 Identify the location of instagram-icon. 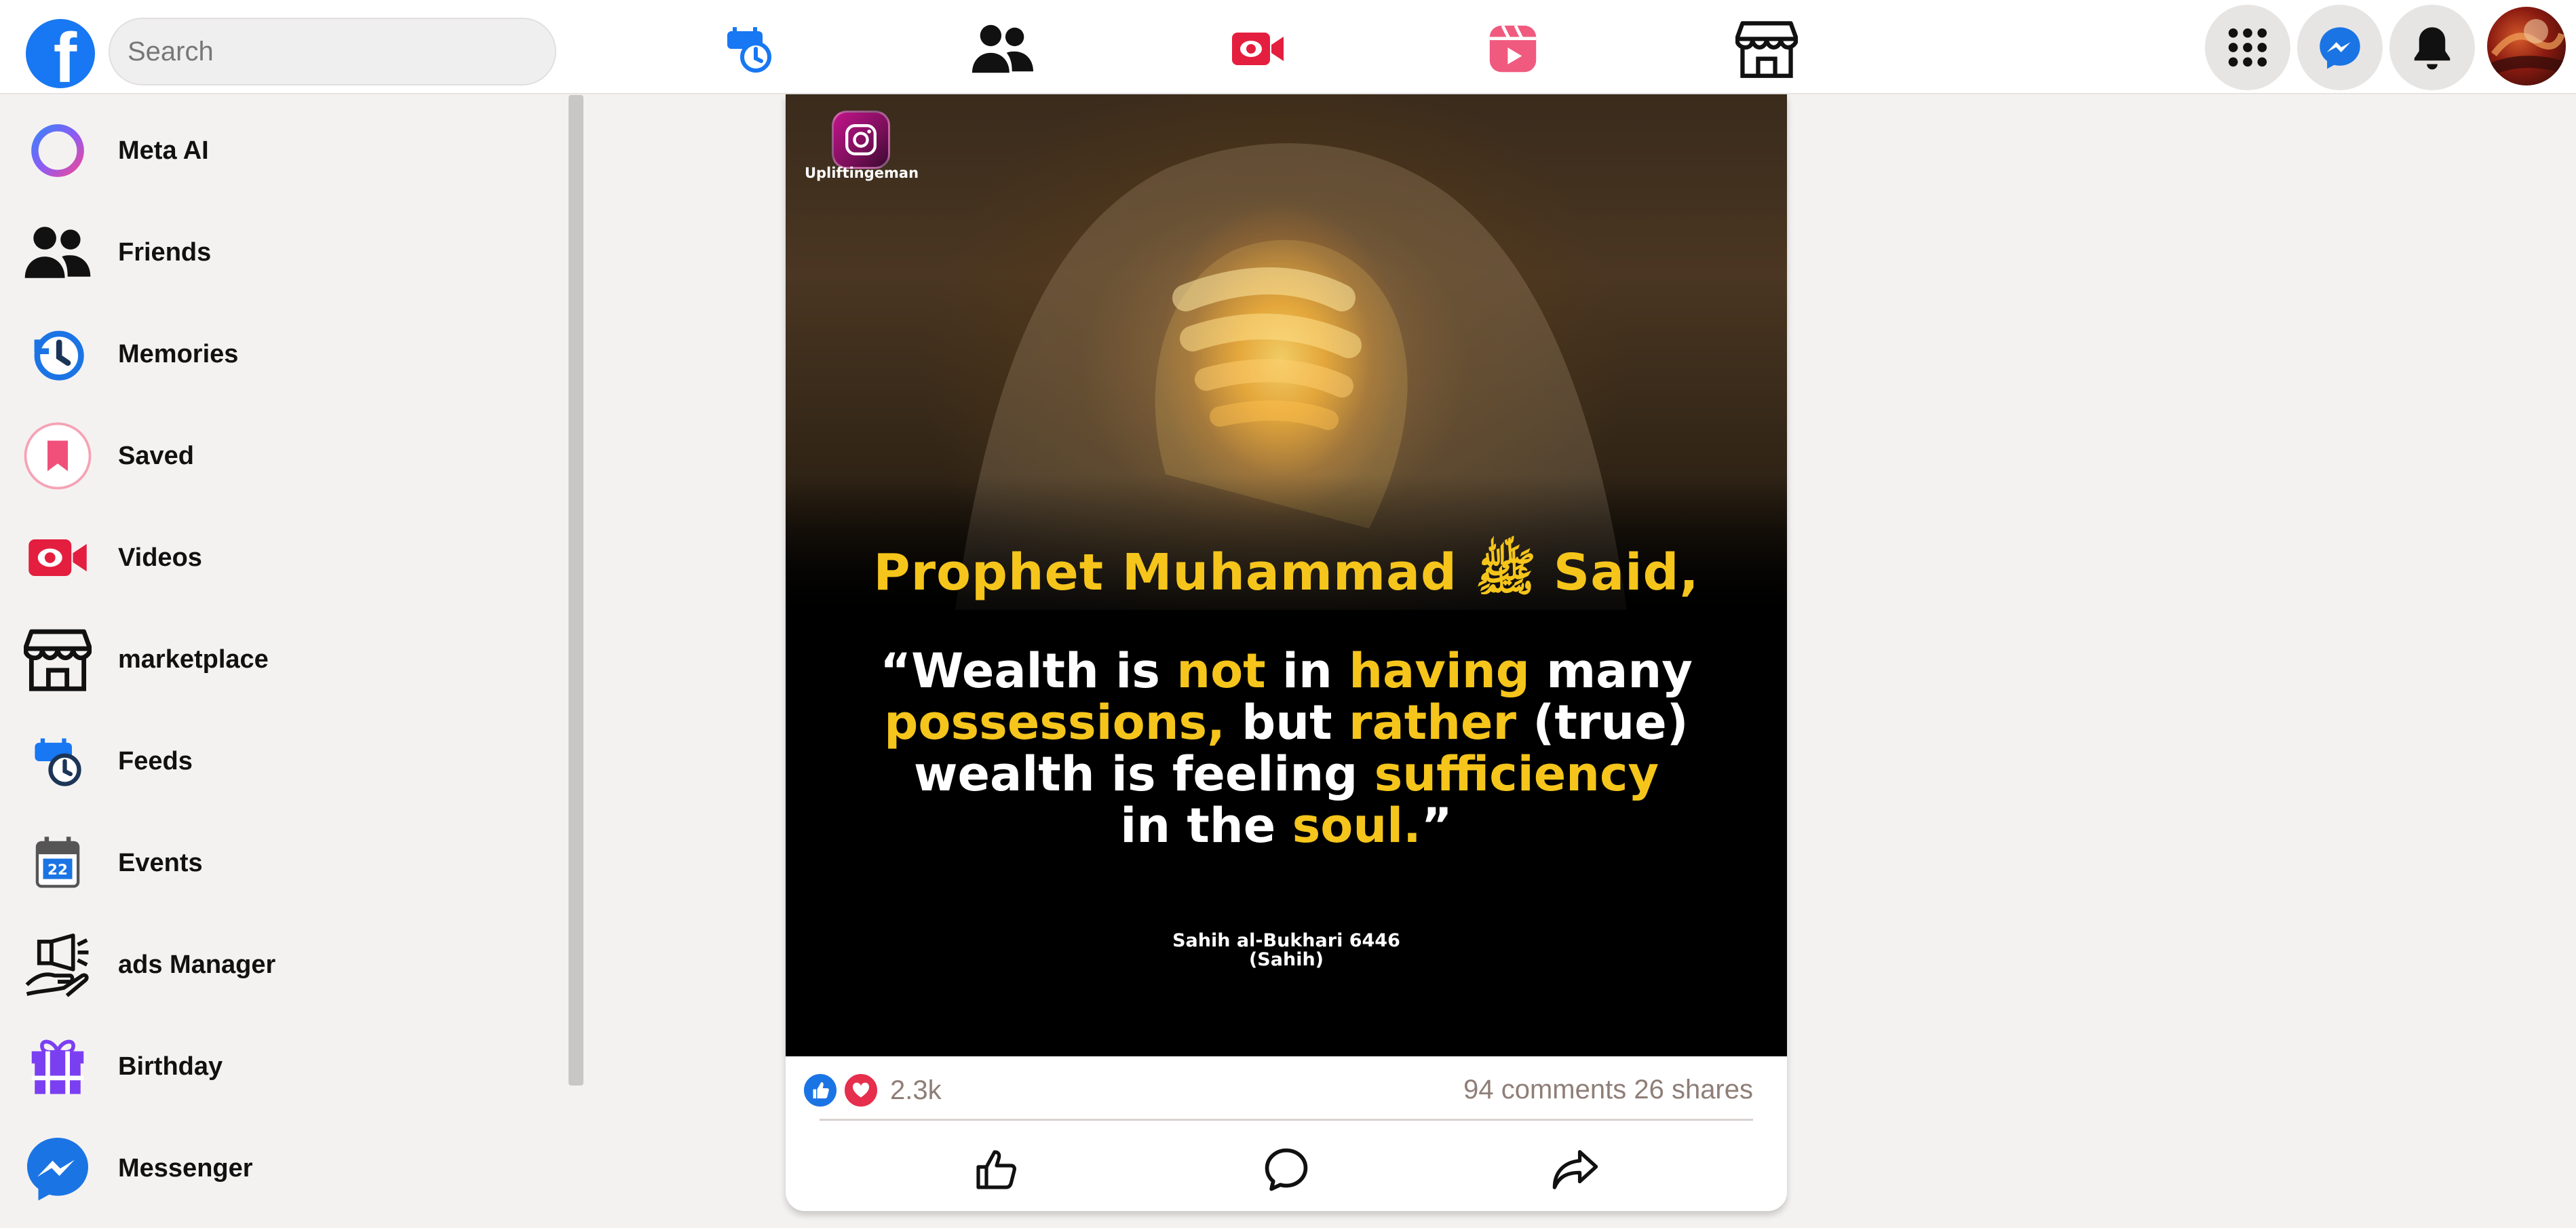
(861, 140).